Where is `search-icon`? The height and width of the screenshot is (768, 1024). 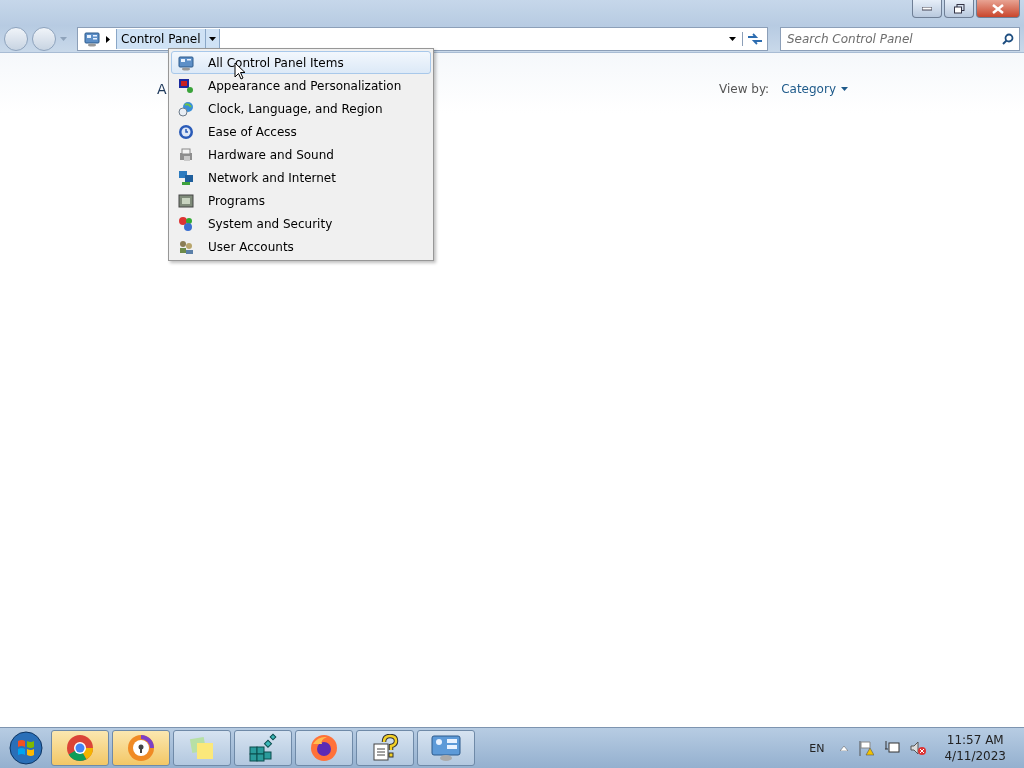
search-icon is located at coordinates (1008, 39).